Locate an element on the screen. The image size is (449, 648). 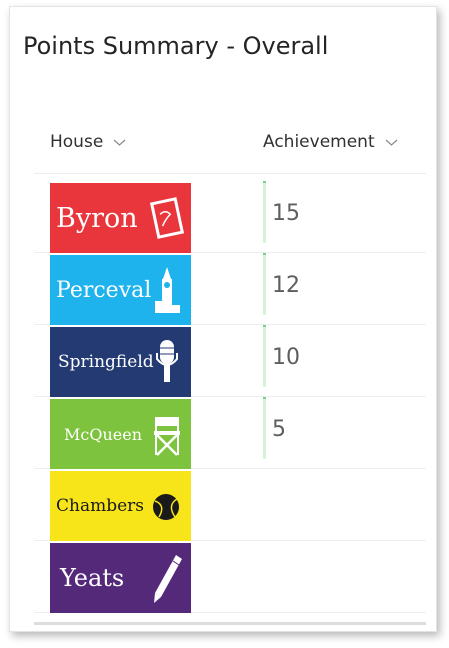
house-logo-byron: Byron is located at coordinates (120, 218).